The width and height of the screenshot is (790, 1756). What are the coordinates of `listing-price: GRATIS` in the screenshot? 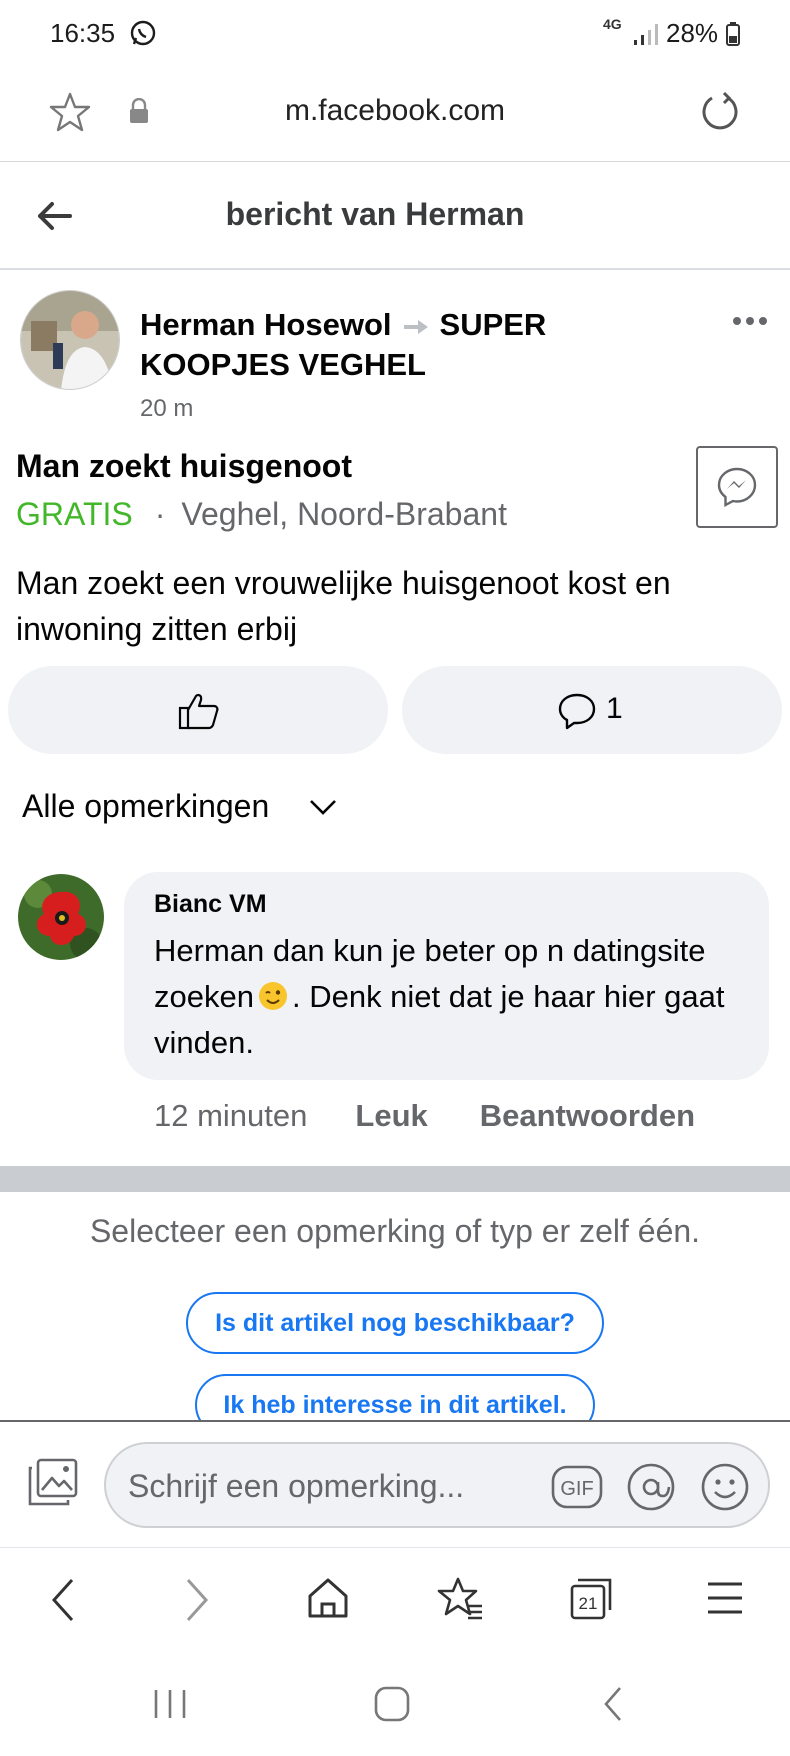 It's located at (74, 514).